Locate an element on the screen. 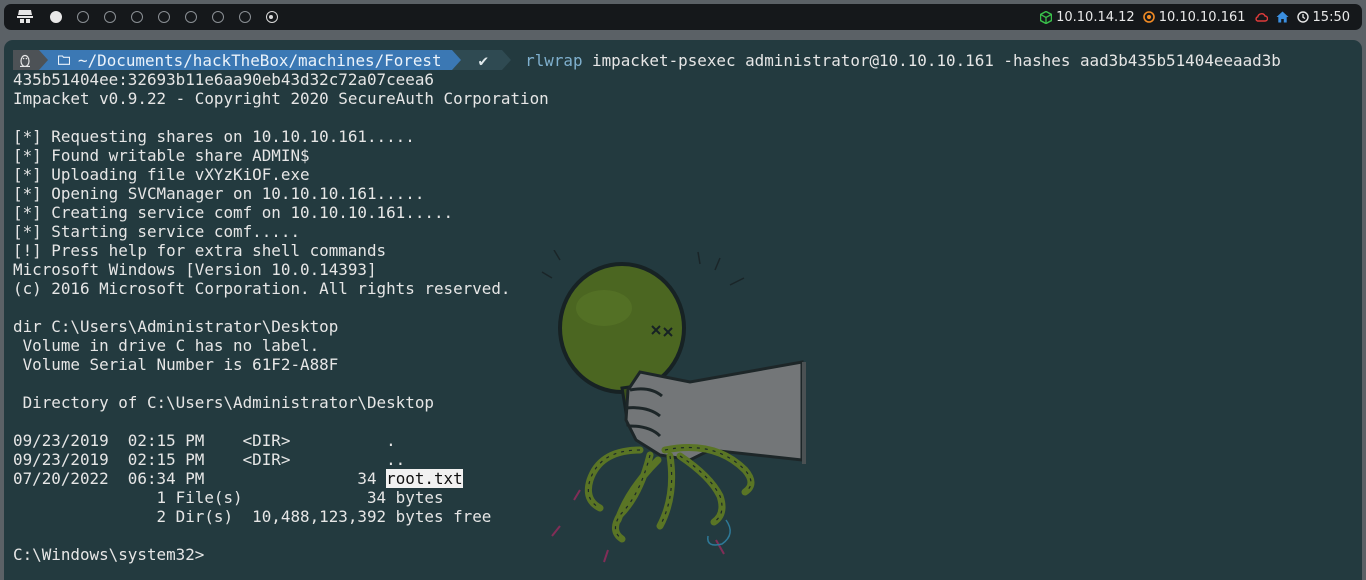  folder-icon is located at coordinates (64, 60).